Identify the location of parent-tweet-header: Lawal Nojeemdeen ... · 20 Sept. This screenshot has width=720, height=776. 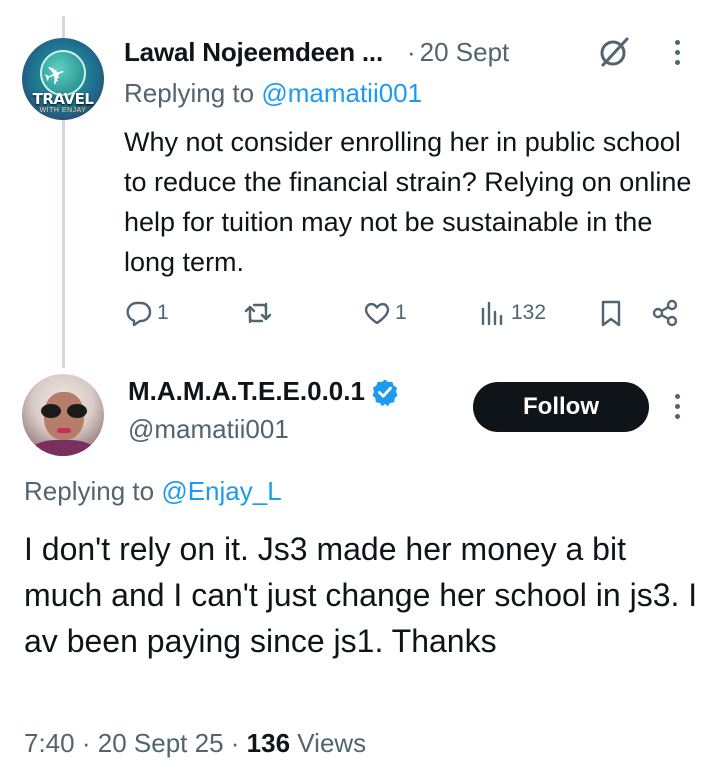
(316, 52).